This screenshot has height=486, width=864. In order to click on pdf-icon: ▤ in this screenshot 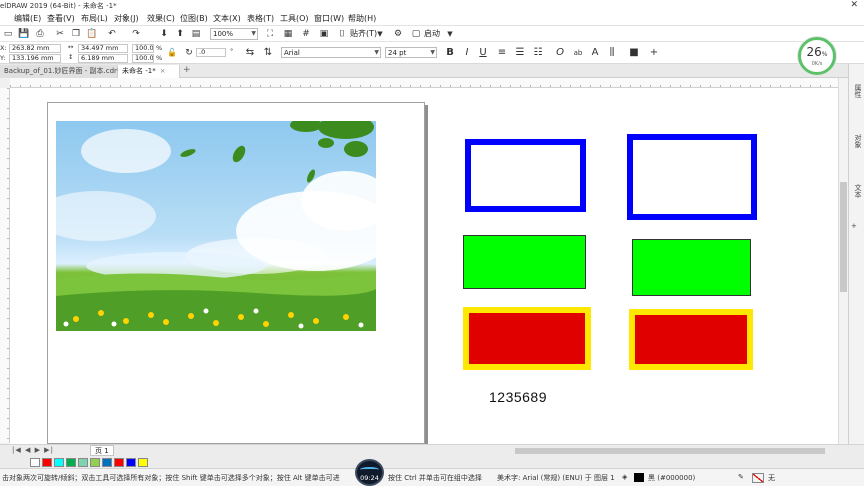, I will do `click(196, 34)`.